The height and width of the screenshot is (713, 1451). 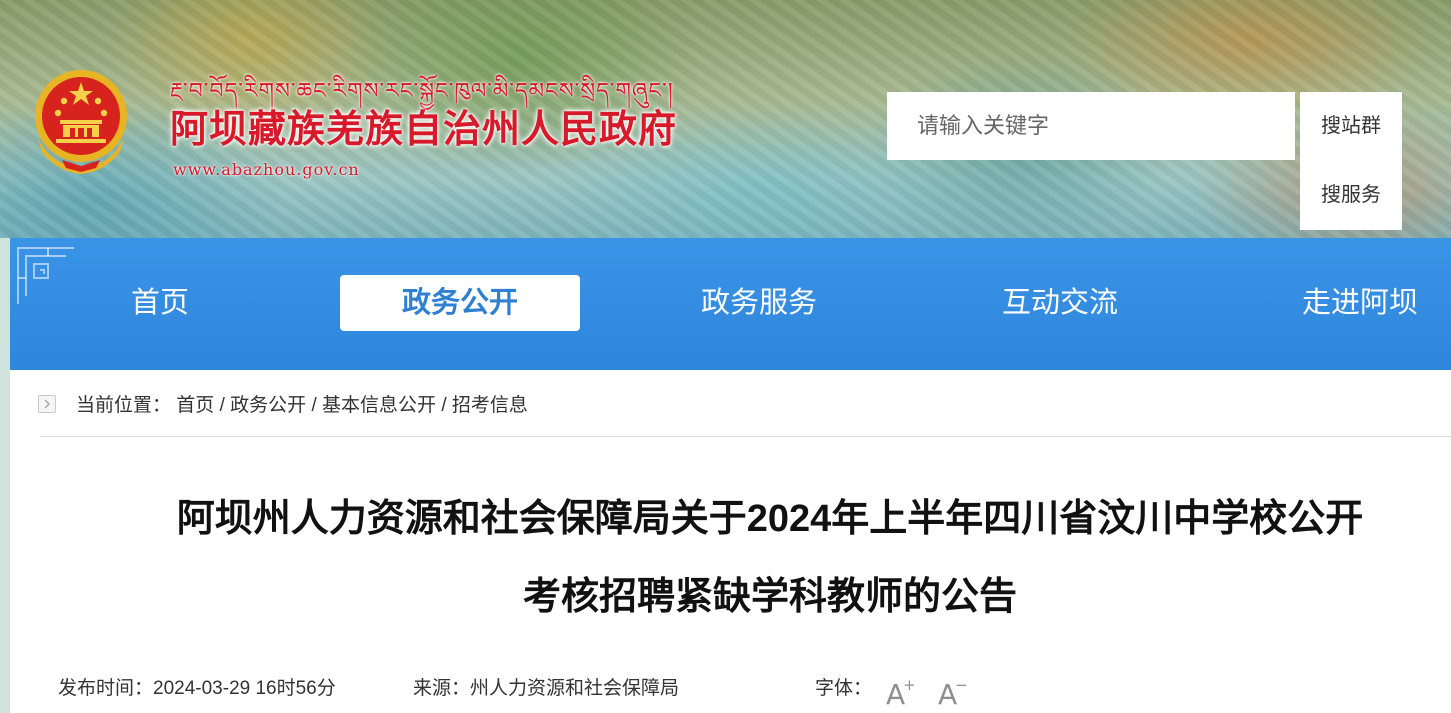 I want to click on breadcrumb-item-home: 首页, so click(x=195, y=405).